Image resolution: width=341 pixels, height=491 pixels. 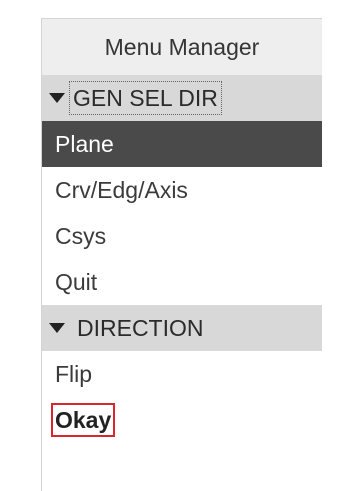 I want to click on section-direction-label: DIRECTION, so click(x=140, y=328).